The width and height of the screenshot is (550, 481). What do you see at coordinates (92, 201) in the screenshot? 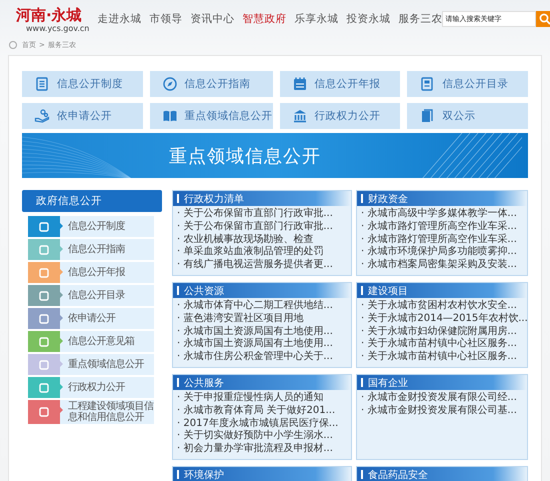
I see `sidebar-header: 政府信息公开` at bounding box center [92, 201].